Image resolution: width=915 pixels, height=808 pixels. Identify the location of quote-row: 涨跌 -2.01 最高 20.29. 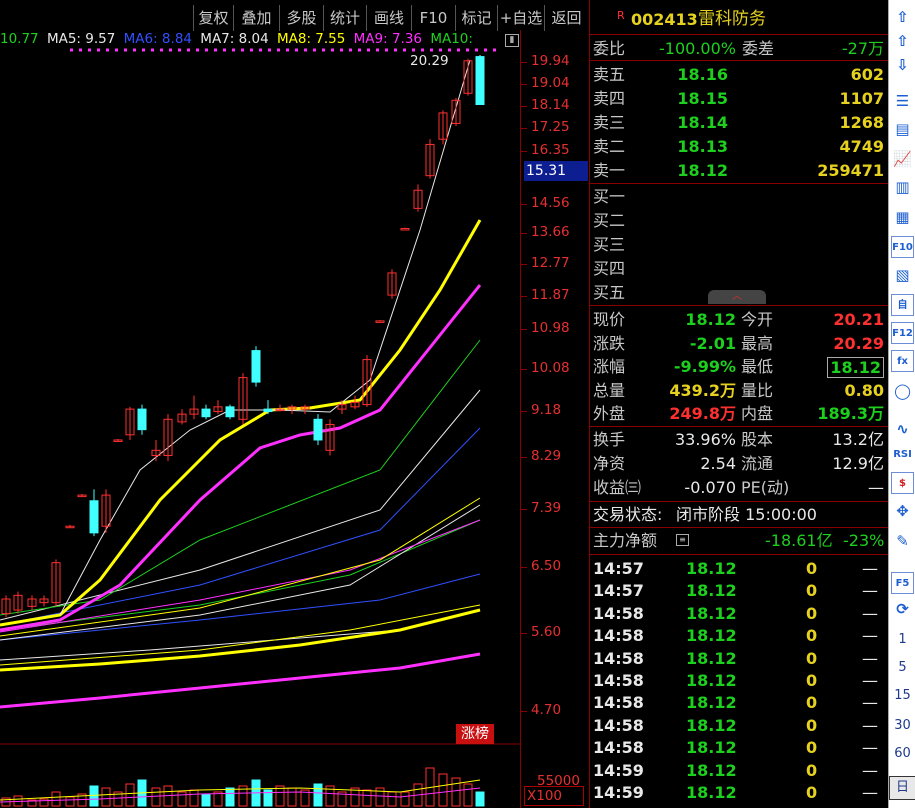
(739, 343).